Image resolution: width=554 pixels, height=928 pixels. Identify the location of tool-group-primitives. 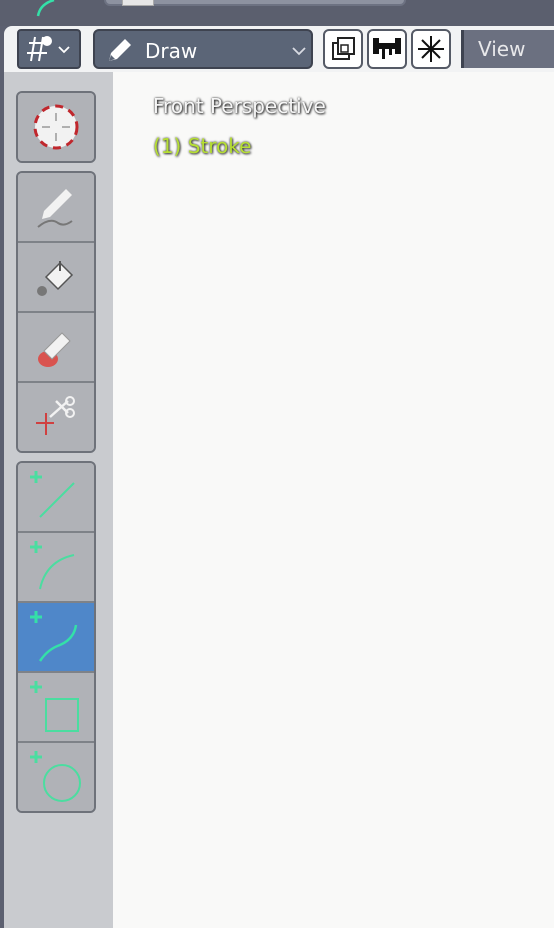
(56, 637).